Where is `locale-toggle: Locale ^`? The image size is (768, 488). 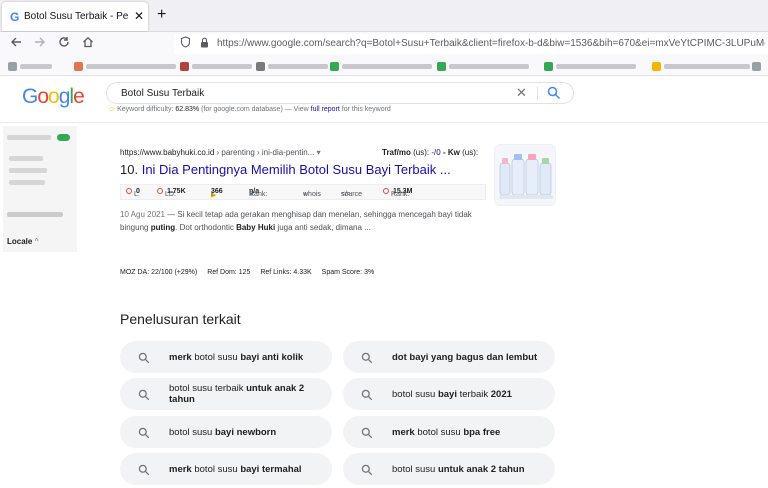 locale-toggle: Locale ^ is located at coordinates (22, 241).